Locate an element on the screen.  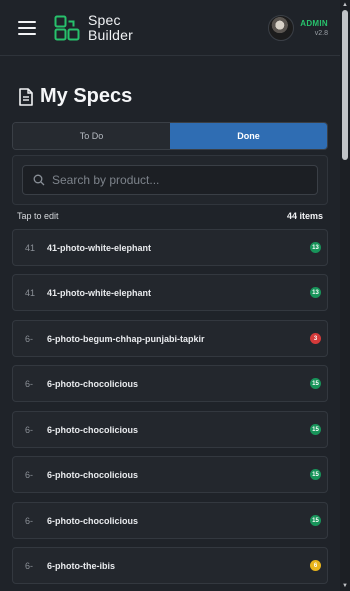
search-panel is located at coordinates (170, 180).